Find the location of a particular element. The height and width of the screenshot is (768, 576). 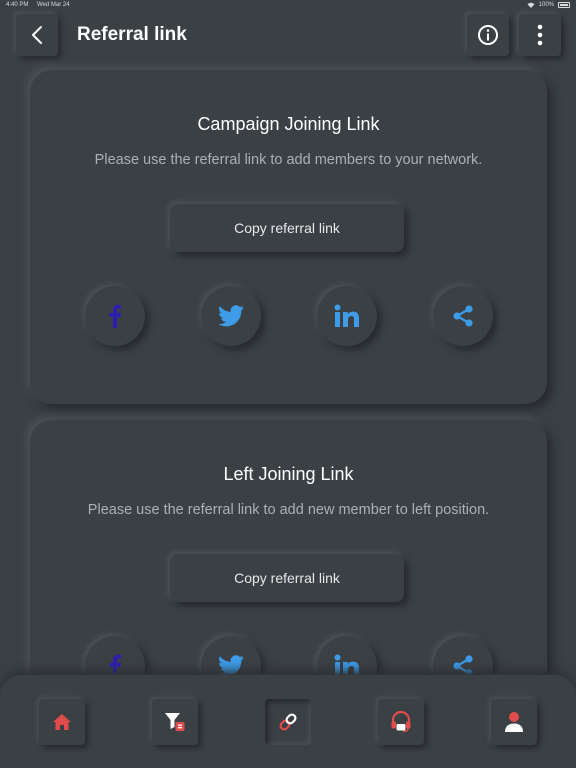

bottom-nav is located at coordinates (288, 721).